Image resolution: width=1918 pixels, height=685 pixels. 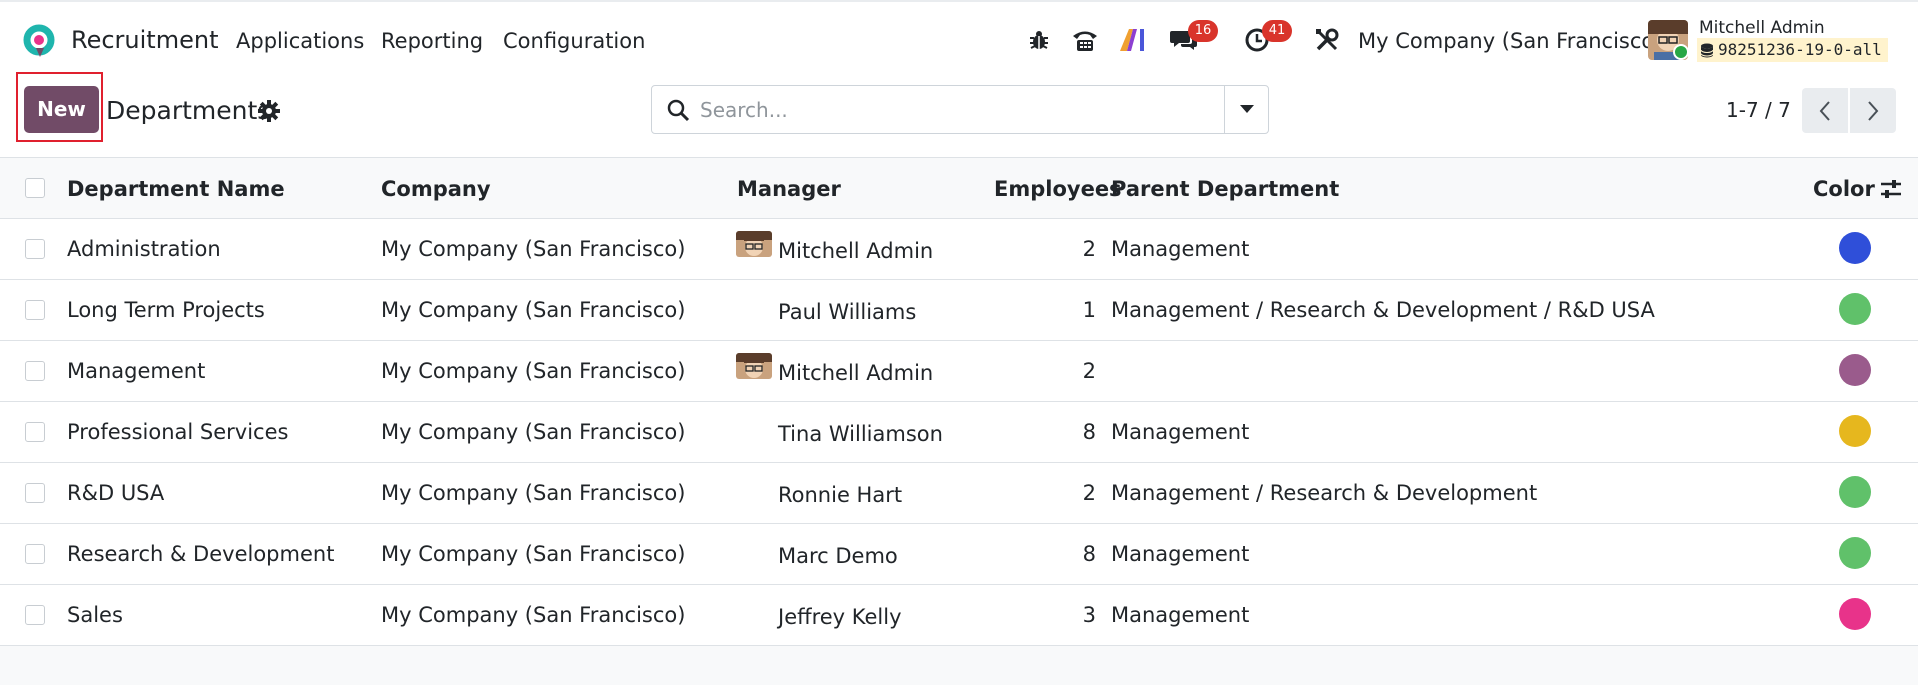 What do you see at coordinates (35, 188) in the screenshot?
I see `select-all-checkbox` at bounding box center [35, 188].